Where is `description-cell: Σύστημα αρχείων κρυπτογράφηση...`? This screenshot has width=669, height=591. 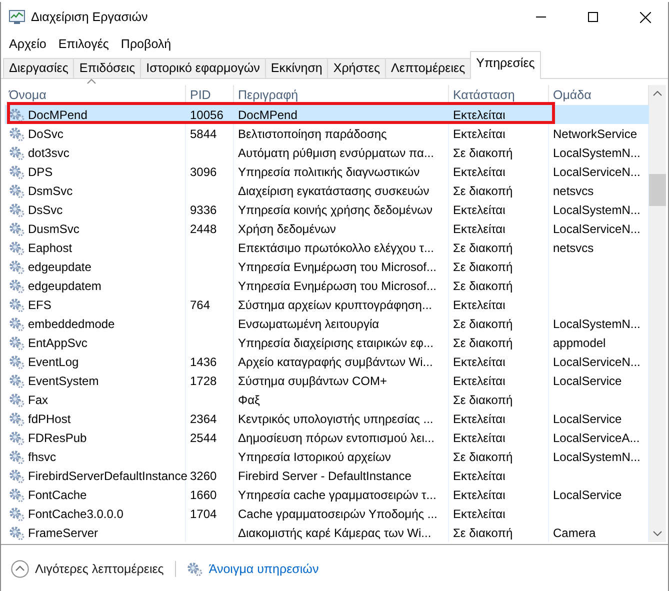
description-cell: Σύστημα αρχείων κρυπτογράφηση... is located at coordinates (341, 304).